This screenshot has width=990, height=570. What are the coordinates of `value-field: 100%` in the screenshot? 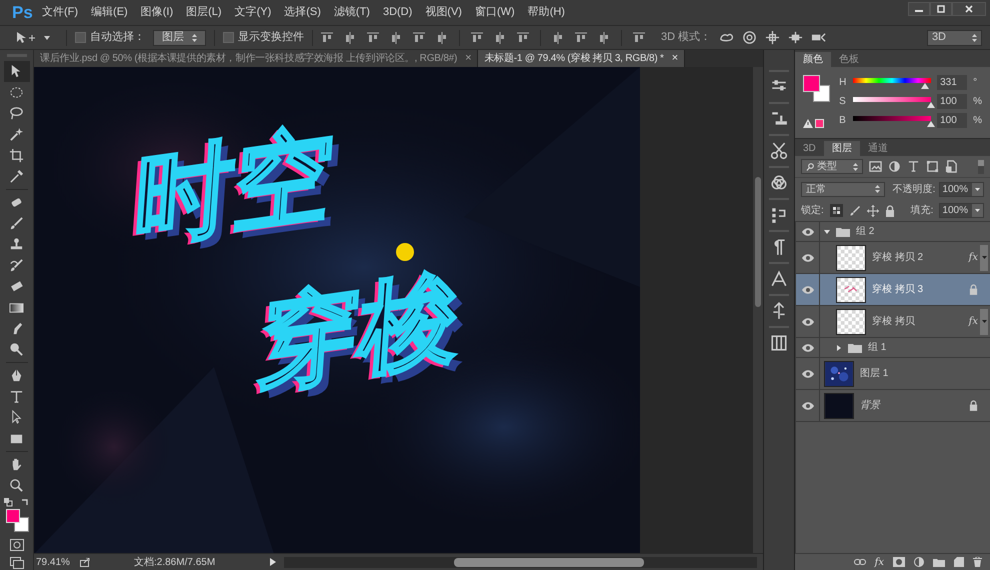 It's located at (961, 210).